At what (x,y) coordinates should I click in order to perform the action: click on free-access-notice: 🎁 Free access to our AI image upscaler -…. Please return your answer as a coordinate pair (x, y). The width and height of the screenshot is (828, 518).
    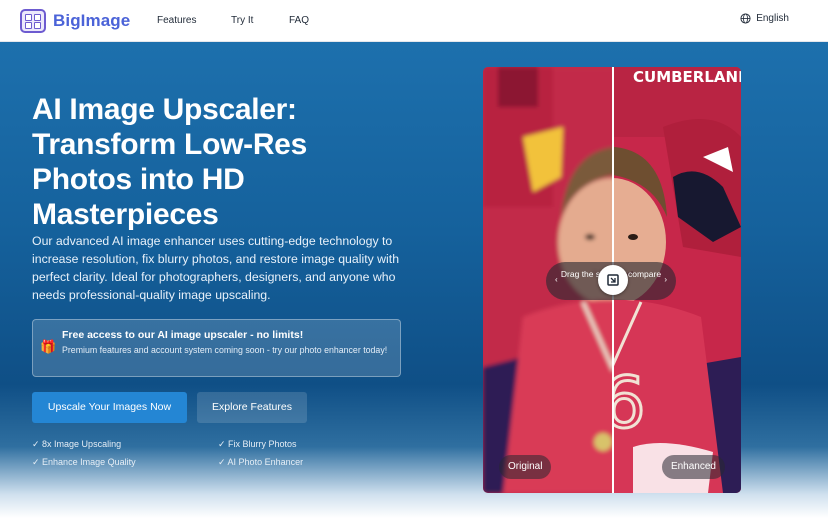
    Looking at the image, I should click on (216, 348).